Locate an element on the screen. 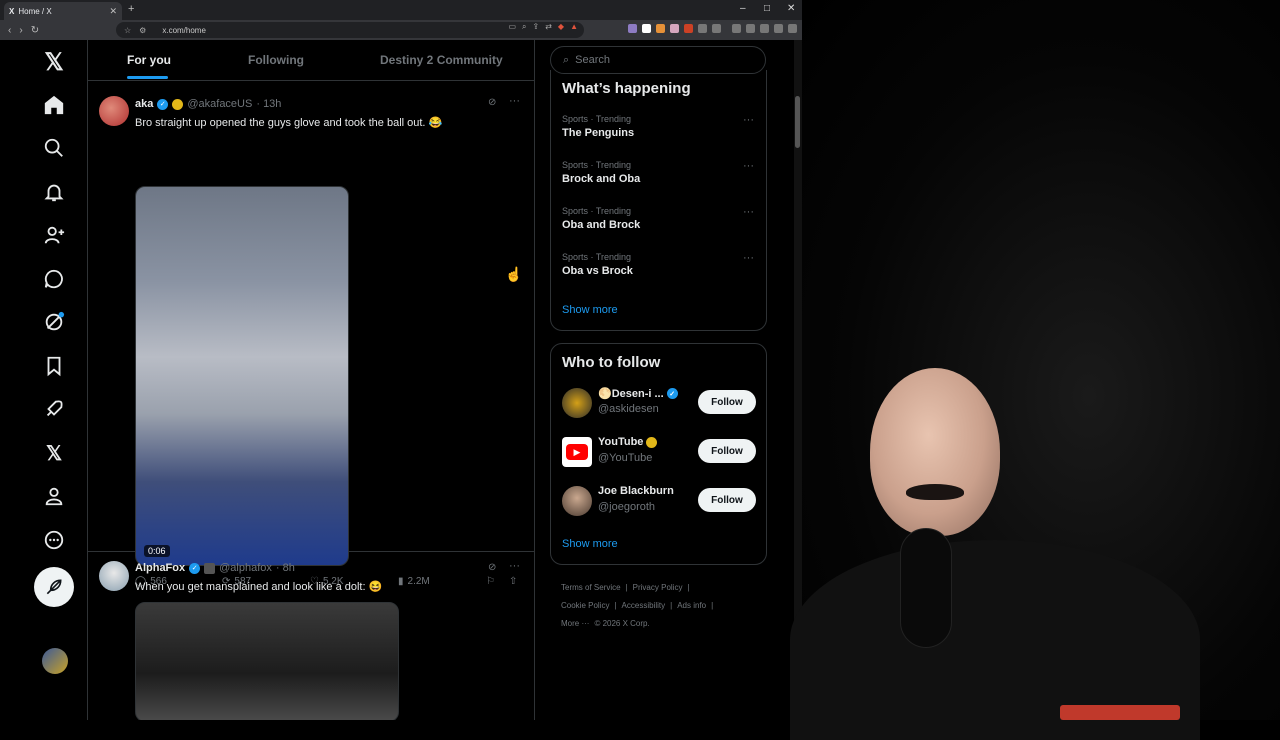 This screenshot has height=740, width=1280. verified-icon: ✓ is located at coordinates (195, 568).